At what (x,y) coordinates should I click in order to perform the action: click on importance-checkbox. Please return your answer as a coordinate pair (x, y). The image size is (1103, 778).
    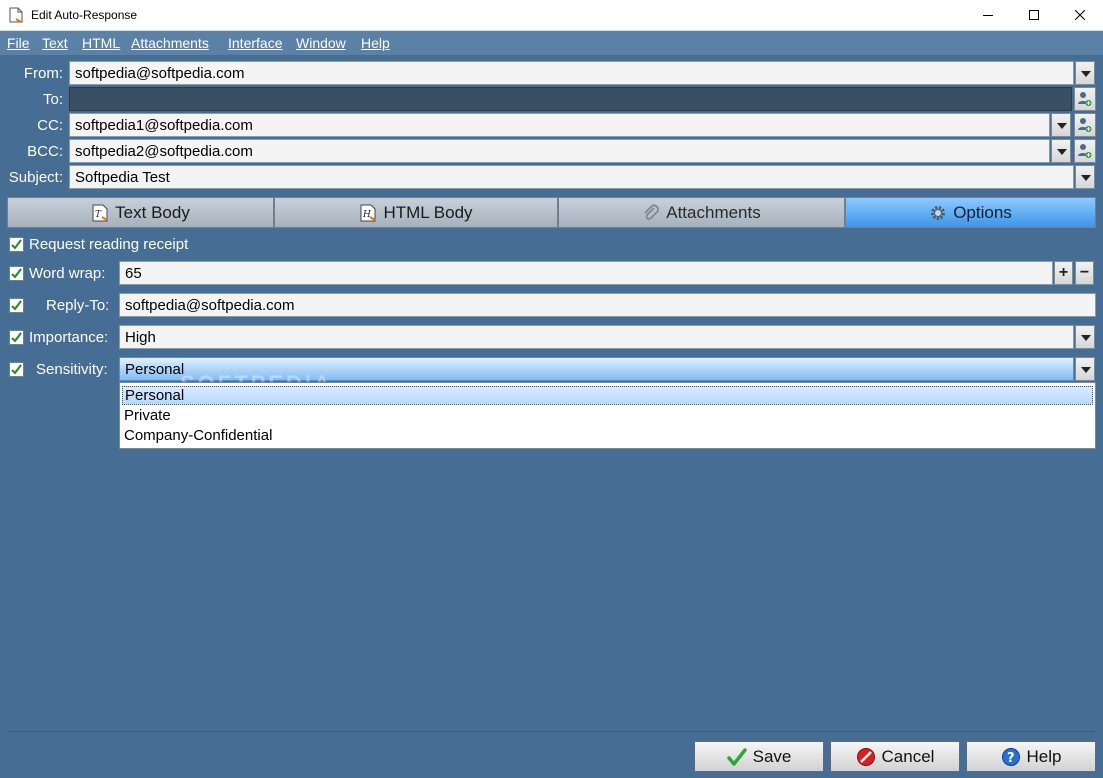
    Looking at the image, I should click on (16, 337).